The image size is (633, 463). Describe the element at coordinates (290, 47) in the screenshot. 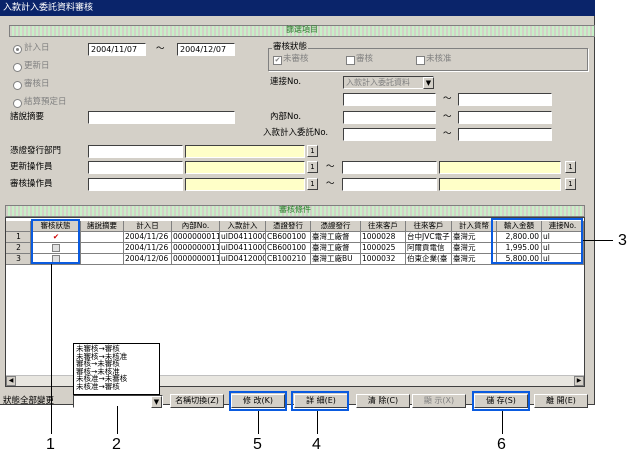

I see `status-group-label: 審核狀態` at that location.